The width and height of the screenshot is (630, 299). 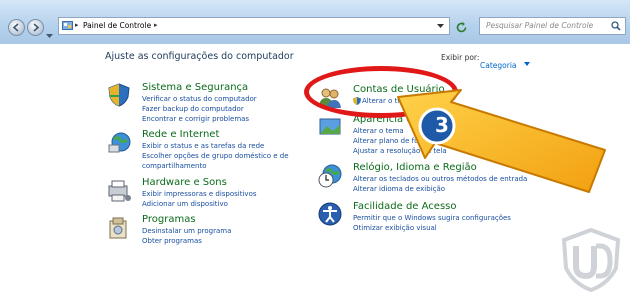 What do you see at coordinates (616, 26) in the screenshot?
I see `search-icon` at bounding box center [616, 26].